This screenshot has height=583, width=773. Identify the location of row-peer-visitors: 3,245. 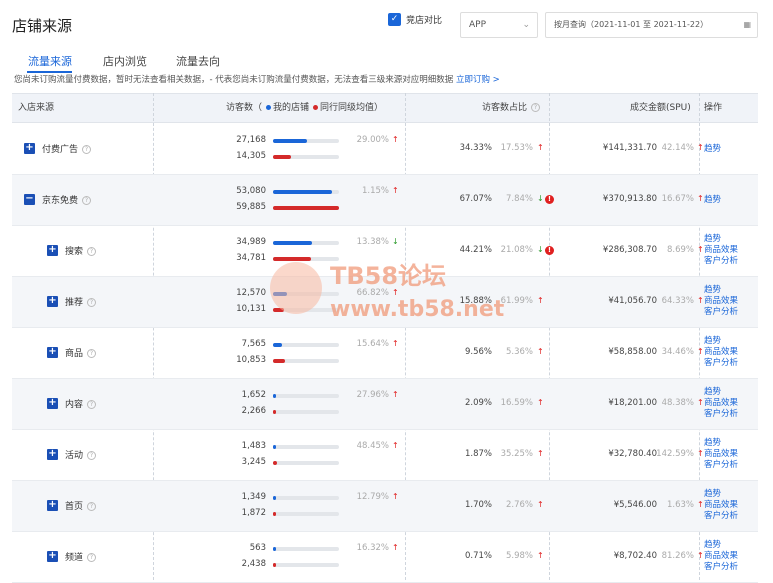
(253, 462).